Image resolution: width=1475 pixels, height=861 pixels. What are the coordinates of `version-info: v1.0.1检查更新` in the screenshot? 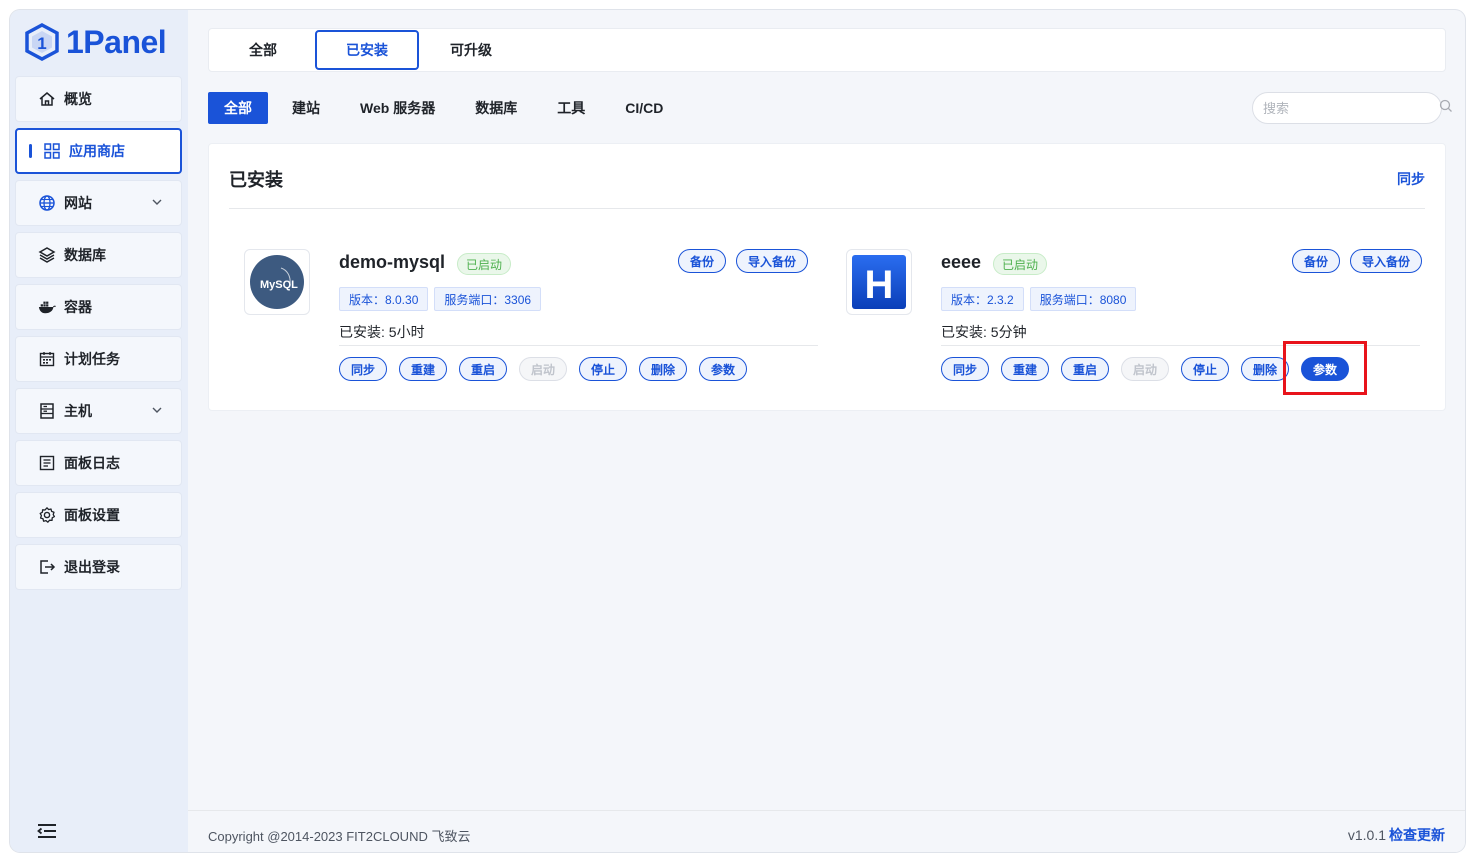 It's located at (1396, 835).